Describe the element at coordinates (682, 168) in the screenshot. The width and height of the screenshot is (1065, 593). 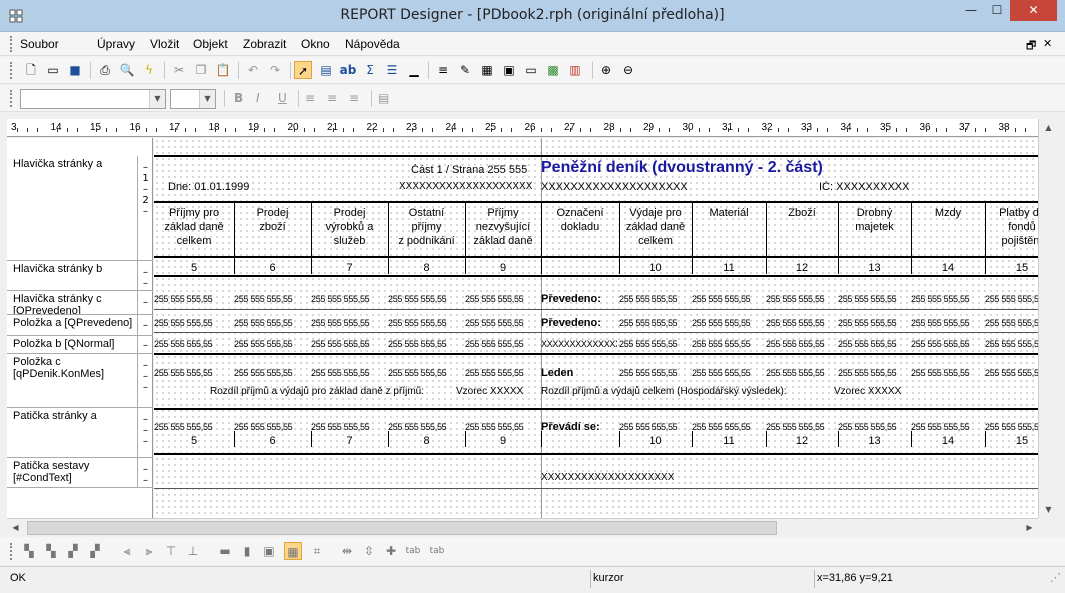
I see `report-title: Peněžní deník (dvoustranný - 2. část)` at that location.